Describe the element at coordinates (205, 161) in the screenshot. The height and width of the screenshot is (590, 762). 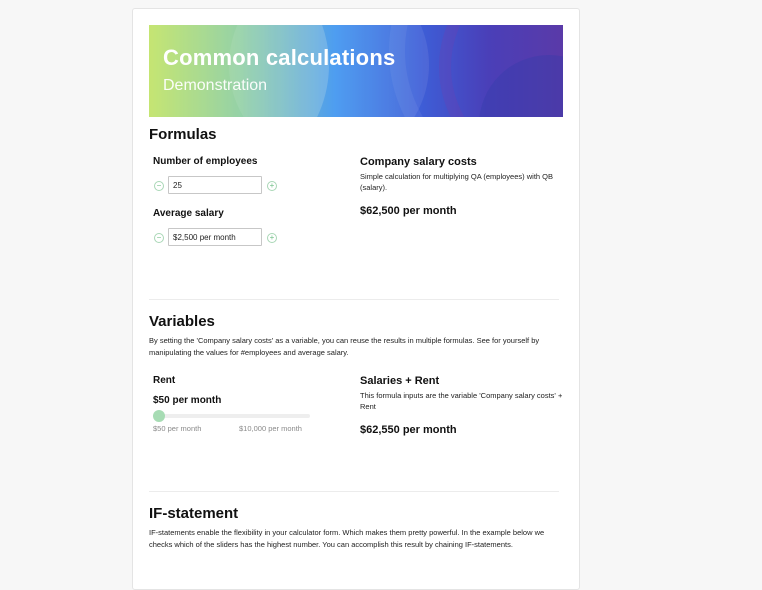
I see `employees-label: Number of employees` at that location.